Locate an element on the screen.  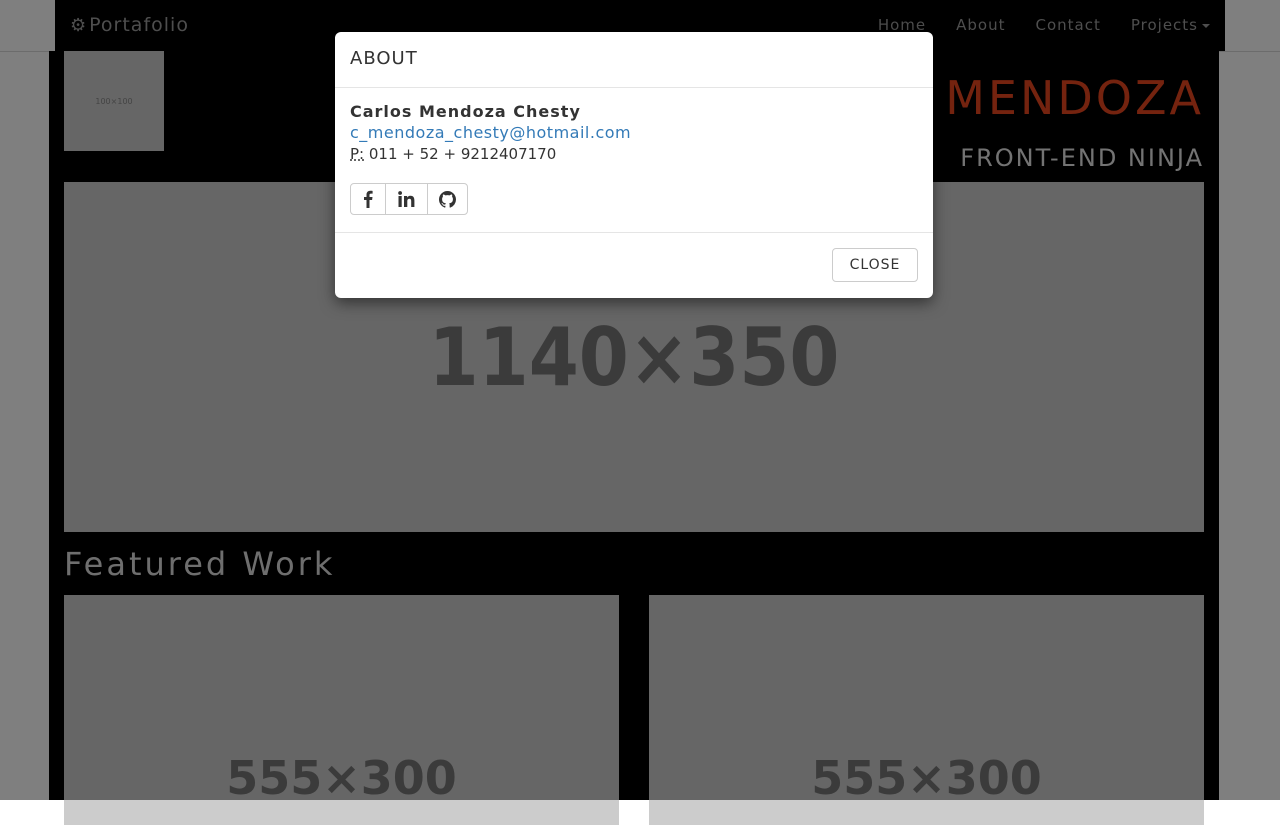
modal-title: ABOUT is located at coordinates (384, 58).